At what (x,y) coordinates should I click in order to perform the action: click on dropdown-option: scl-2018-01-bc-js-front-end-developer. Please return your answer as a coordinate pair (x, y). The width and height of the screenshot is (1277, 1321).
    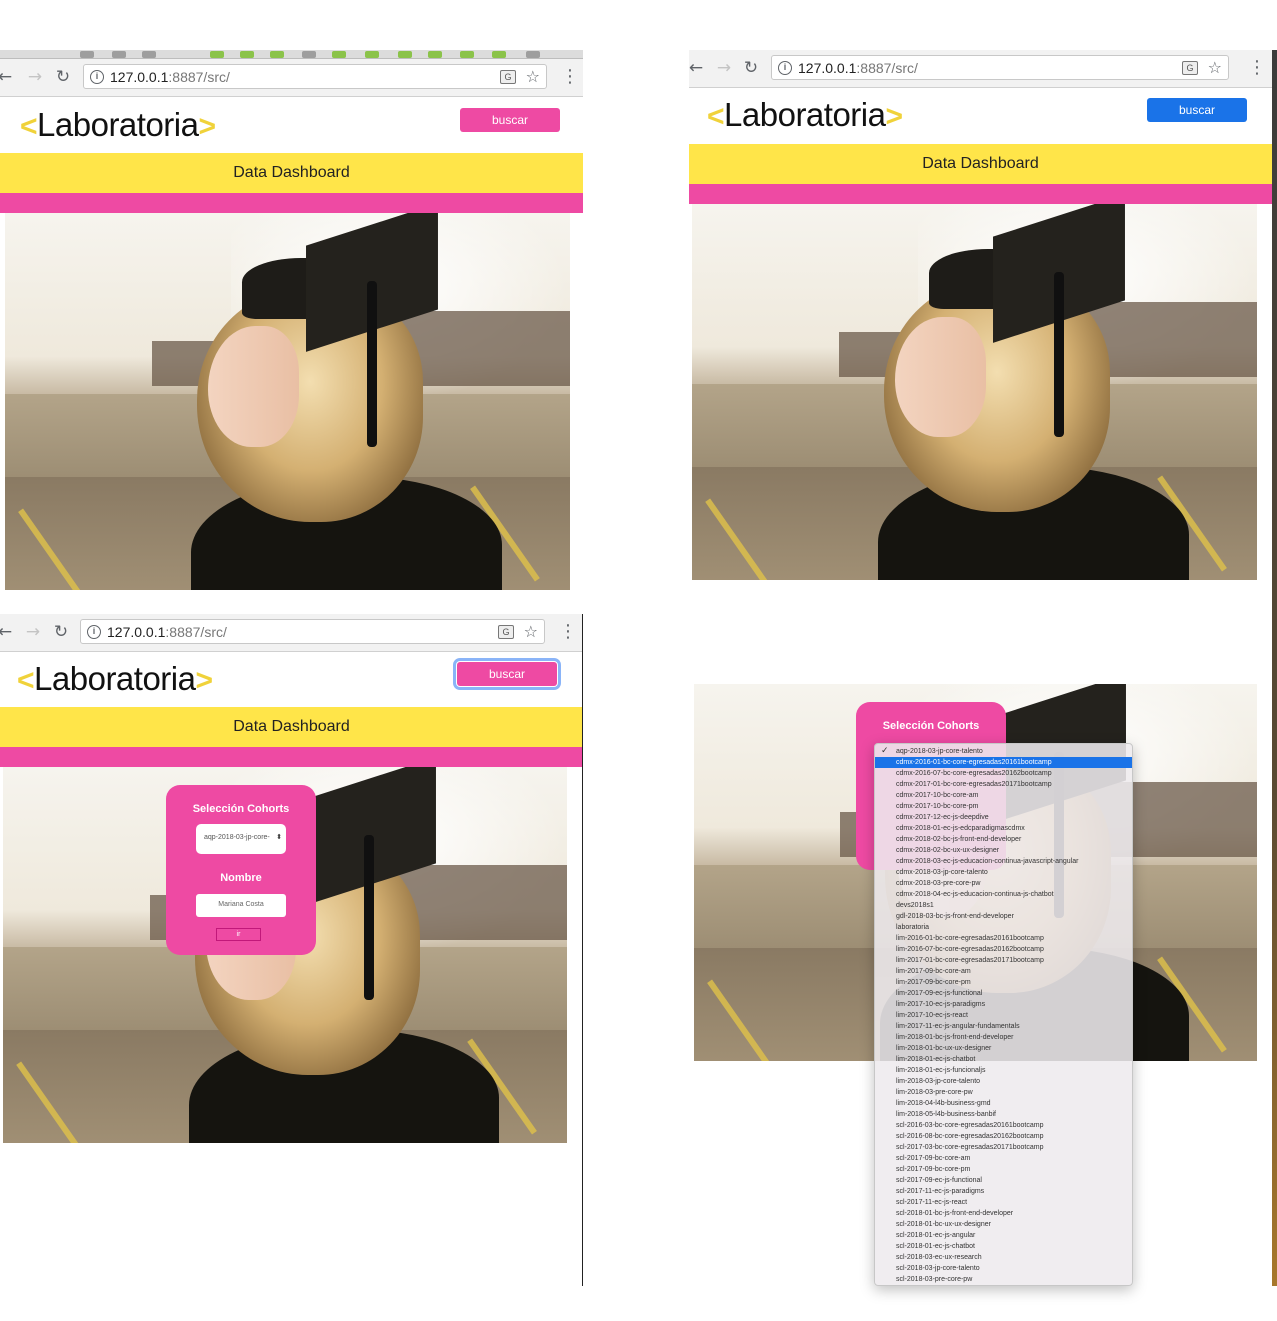
    Looking at the image, I should click on (1003, 1213).